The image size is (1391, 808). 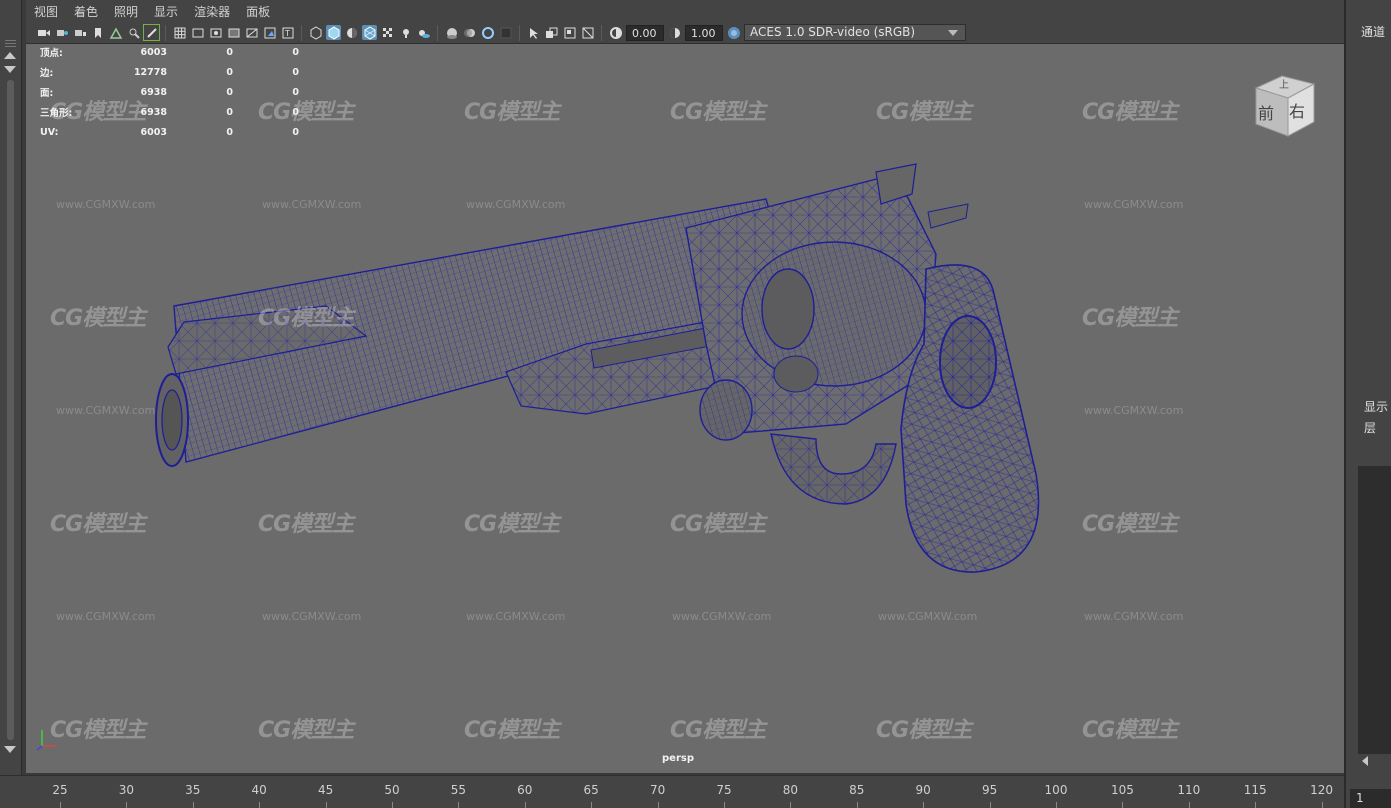 What do you see at coordinates (678, 758) in the screenshot?
I see `camera-name-label: persp` at bounding box center [678, 758].